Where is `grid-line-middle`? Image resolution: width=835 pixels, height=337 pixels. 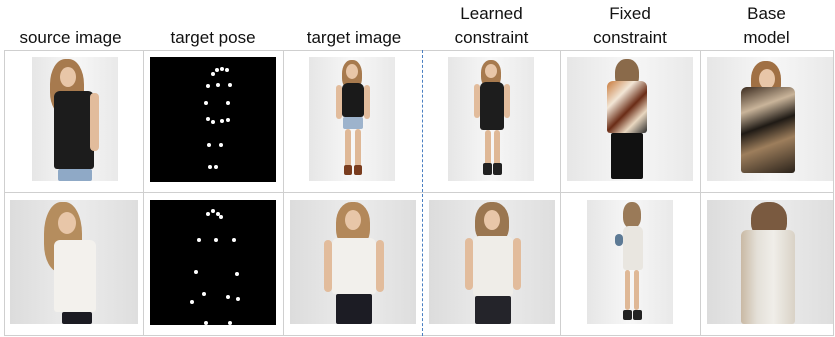 grid-line-middle is located at coordinates (418, 192).